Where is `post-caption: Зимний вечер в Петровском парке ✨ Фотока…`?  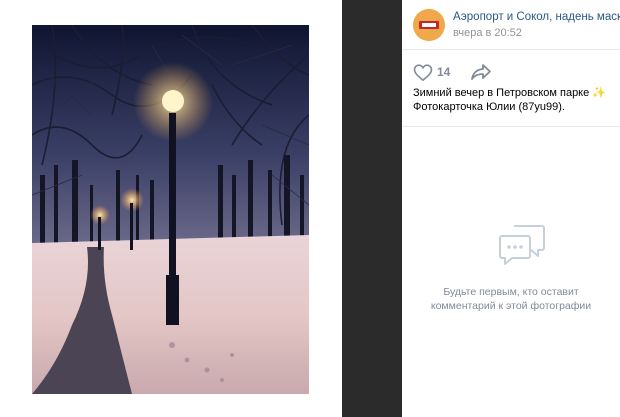 post-caption: Зимний вечер в Петровском парке ✨ Фотока… is located at coordinates (513, 100).